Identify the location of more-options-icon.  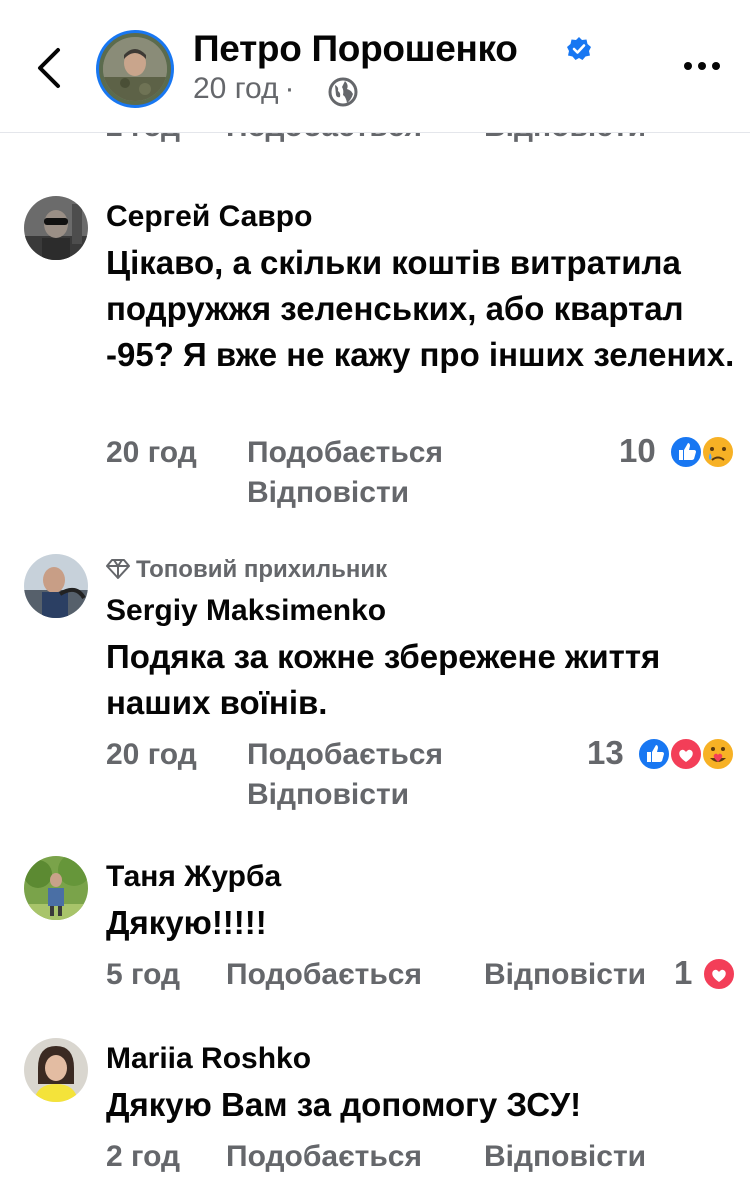
(702, 66).